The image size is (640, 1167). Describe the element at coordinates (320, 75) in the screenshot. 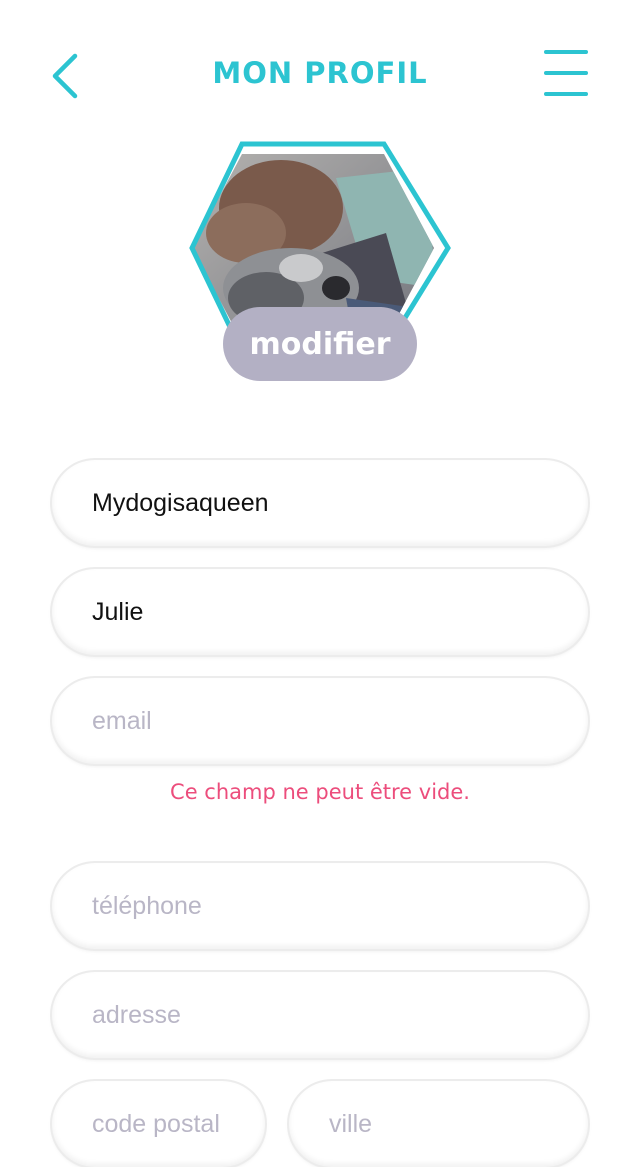

I see `top-bar: MON PROFIL` at that location.